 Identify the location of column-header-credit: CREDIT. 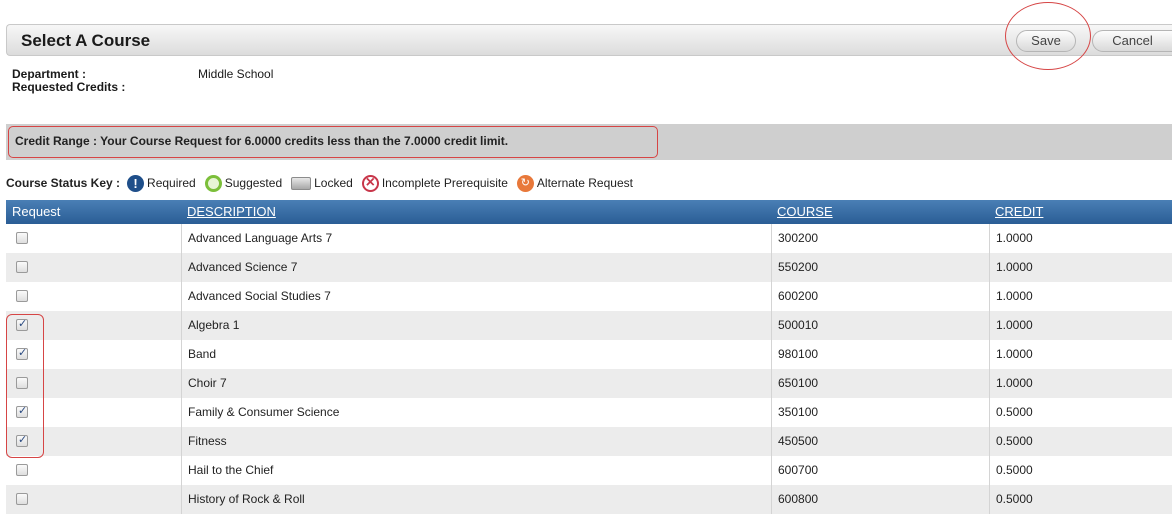
(1019, 211).